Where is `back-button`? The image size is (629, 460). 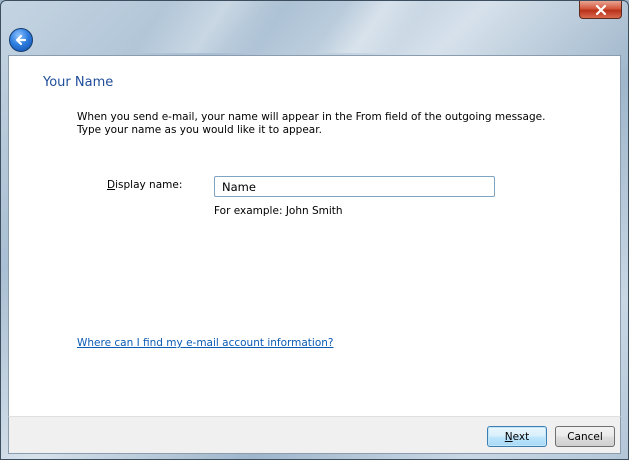
back-button is located at coordinates (21, 40).